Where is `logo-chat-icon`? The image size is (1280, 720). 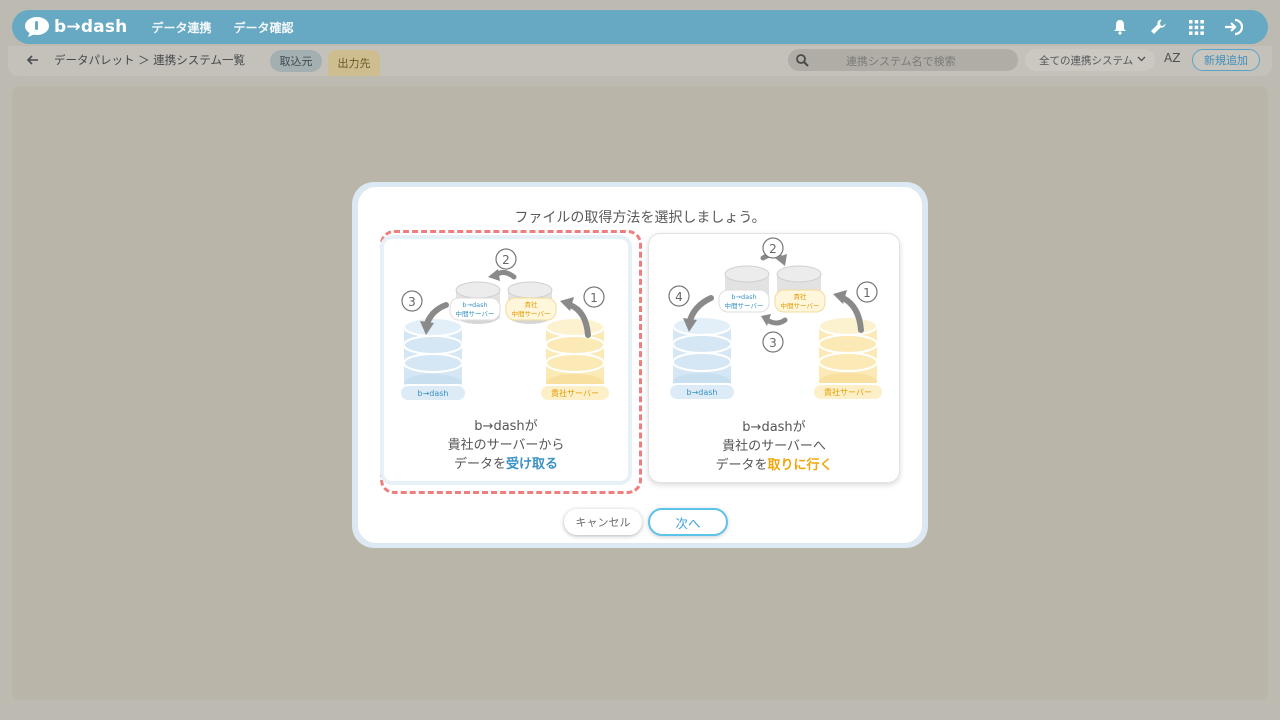 logo-chat-icon is located at coordinates (37, 27).